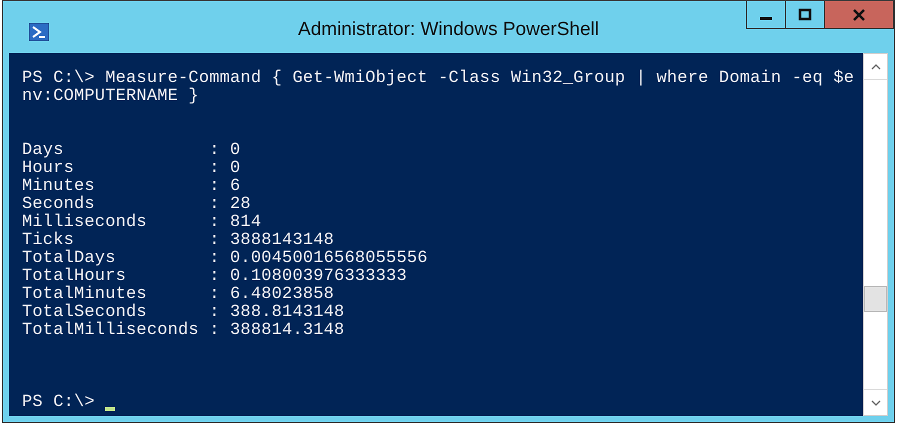  What do you see at coordinates (137, 205) in the screenshot?
I see `console-line: Seconds : 28` at bounding box center [137, 205].